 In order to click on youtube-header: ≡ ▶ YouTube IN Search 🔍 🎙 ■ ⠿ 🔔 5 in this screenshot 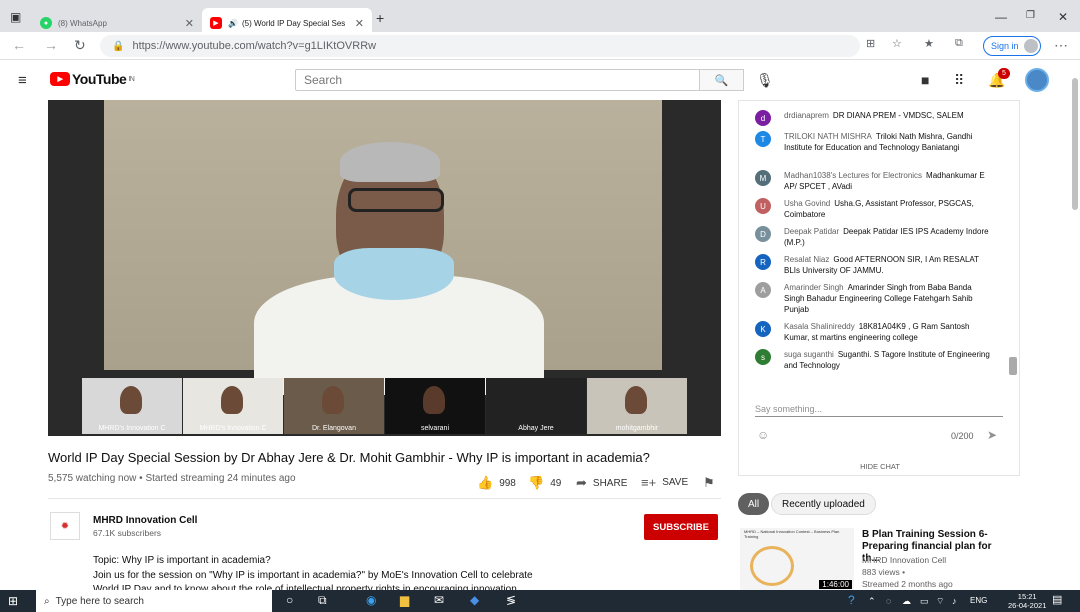, I will do `click(540, 80)`.